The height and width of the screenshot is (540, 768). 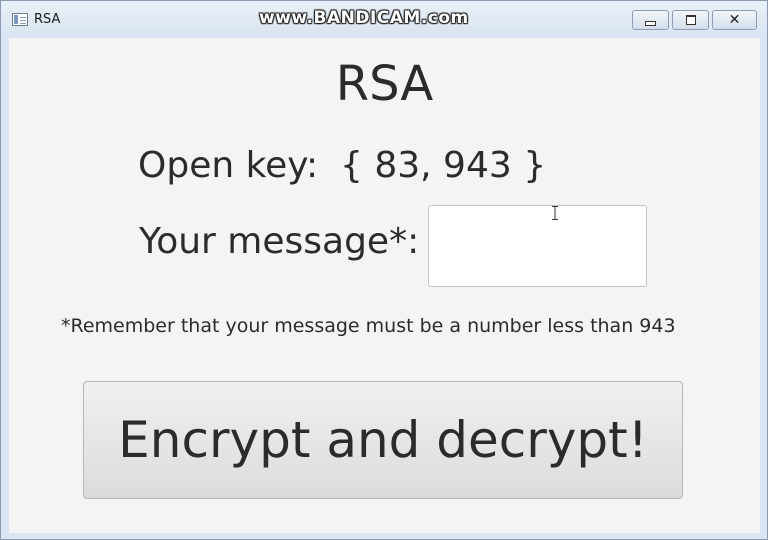 I want to click on close-button: ✕, so click(x=734, y=20).